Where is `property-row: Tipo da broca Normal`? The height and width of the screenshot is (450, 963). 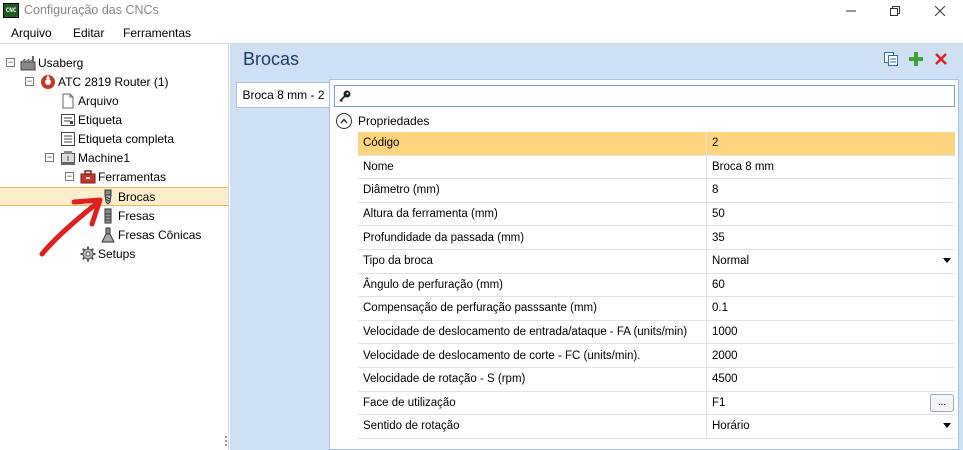 property-row: Tipo da broca Normal is located at coordinates (656, 262).